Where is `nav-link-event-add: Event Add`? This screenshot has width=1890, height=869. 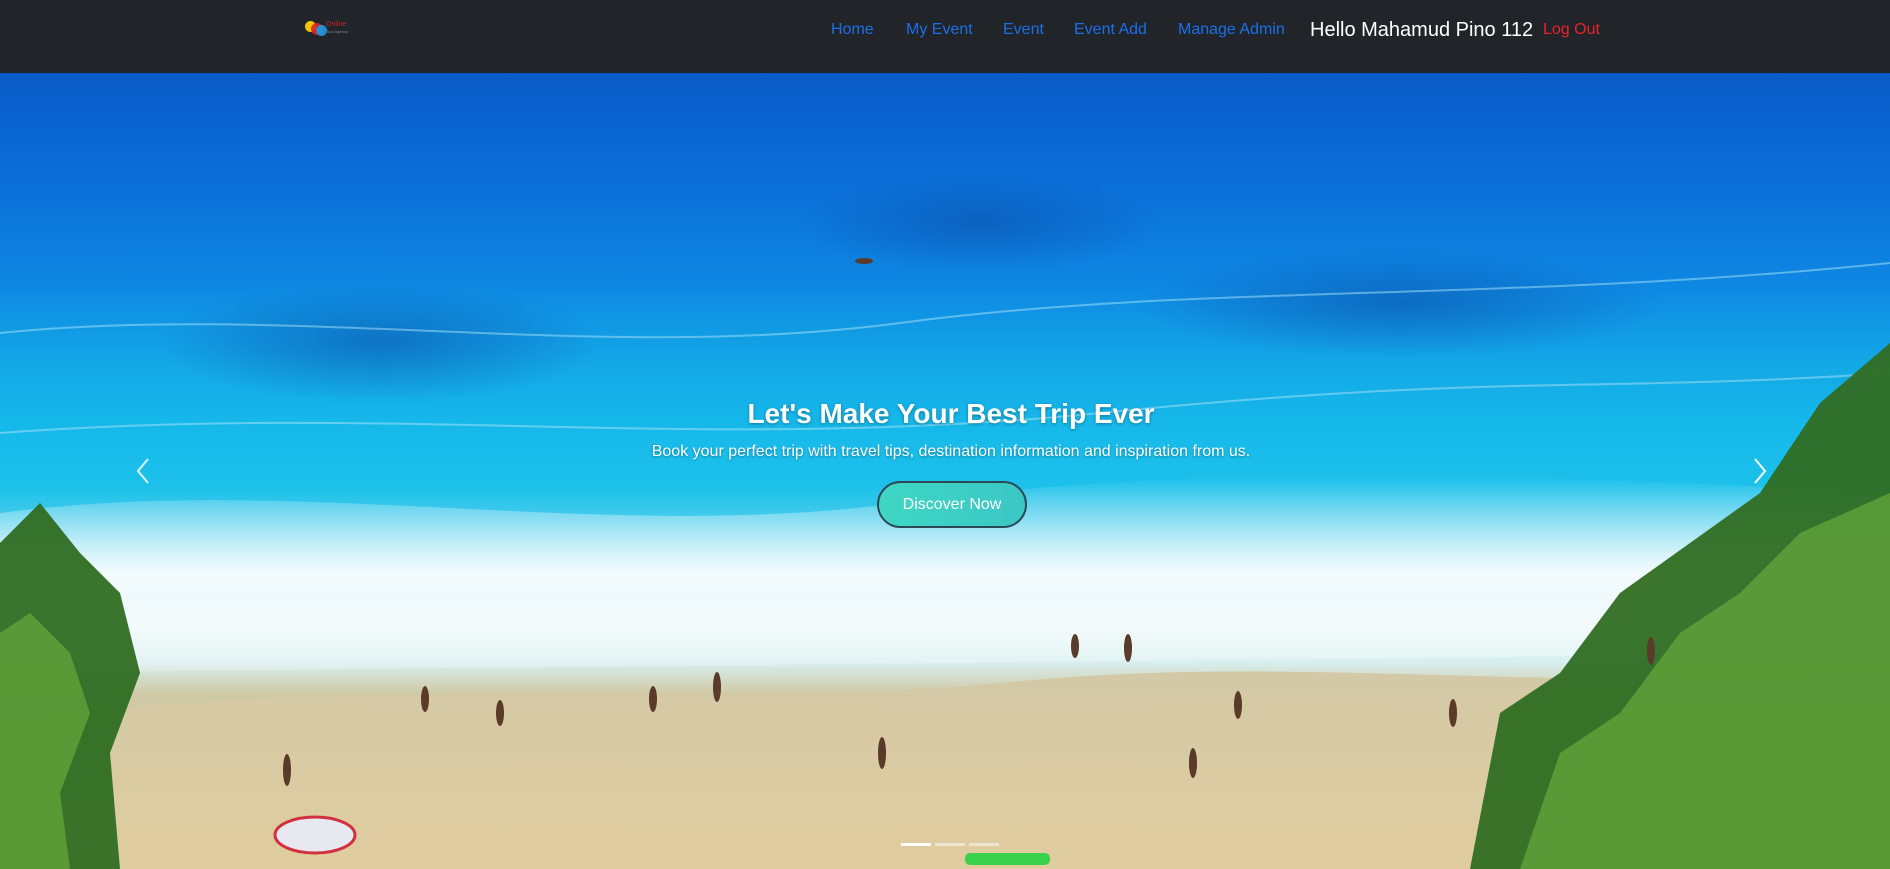 nav-link-event-add: Event Add is located at coordinates (1110, 30).